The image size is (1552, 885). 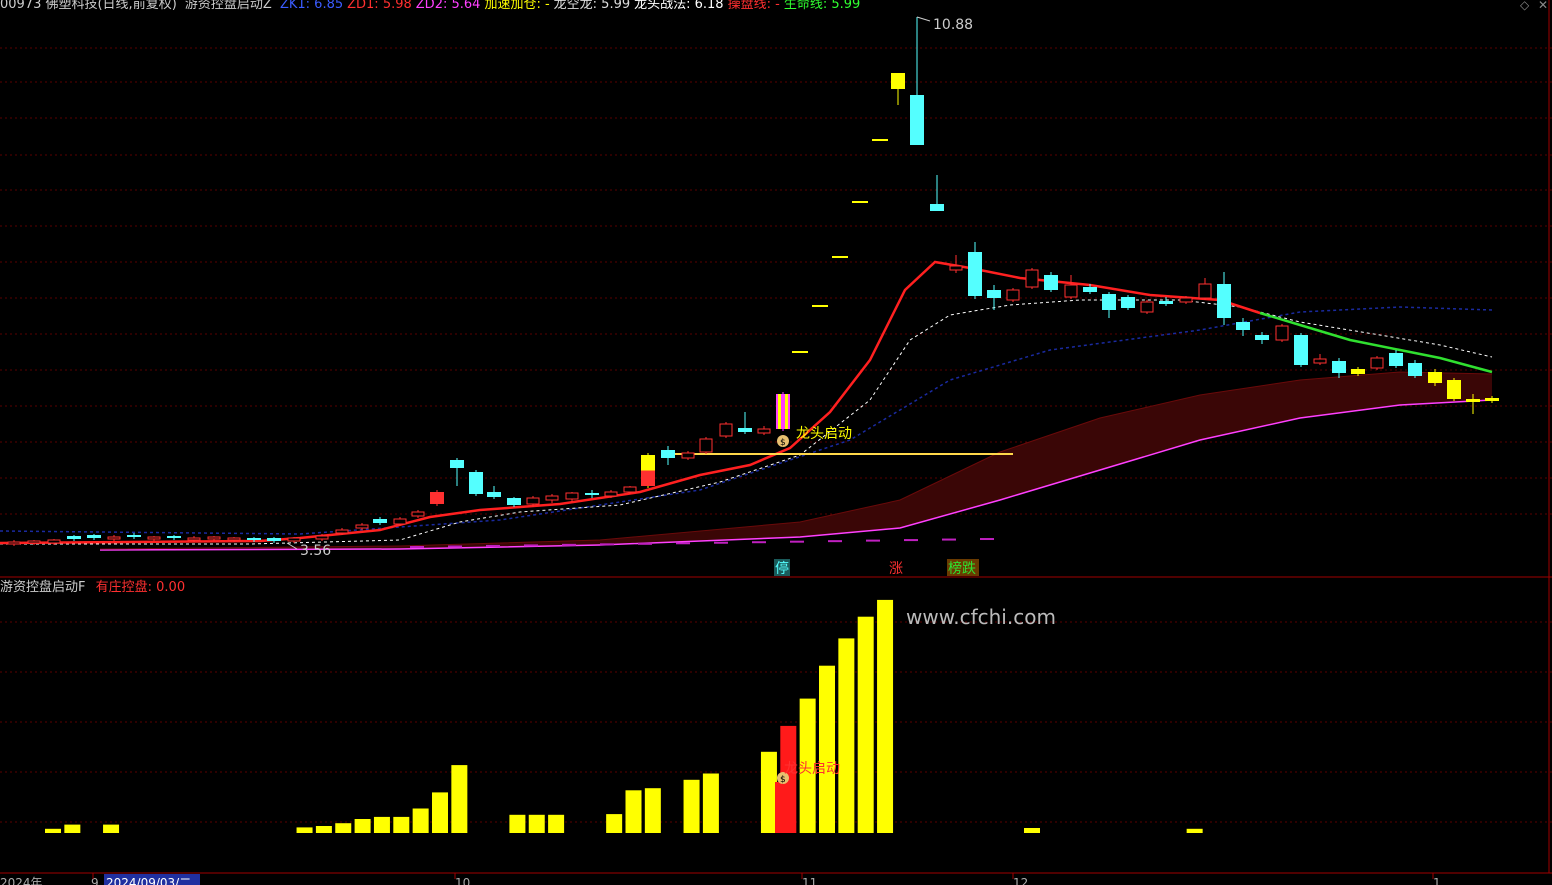 I want to click on sub-indicator-name: 游资控盘启动F, so click(x=42, y=587).